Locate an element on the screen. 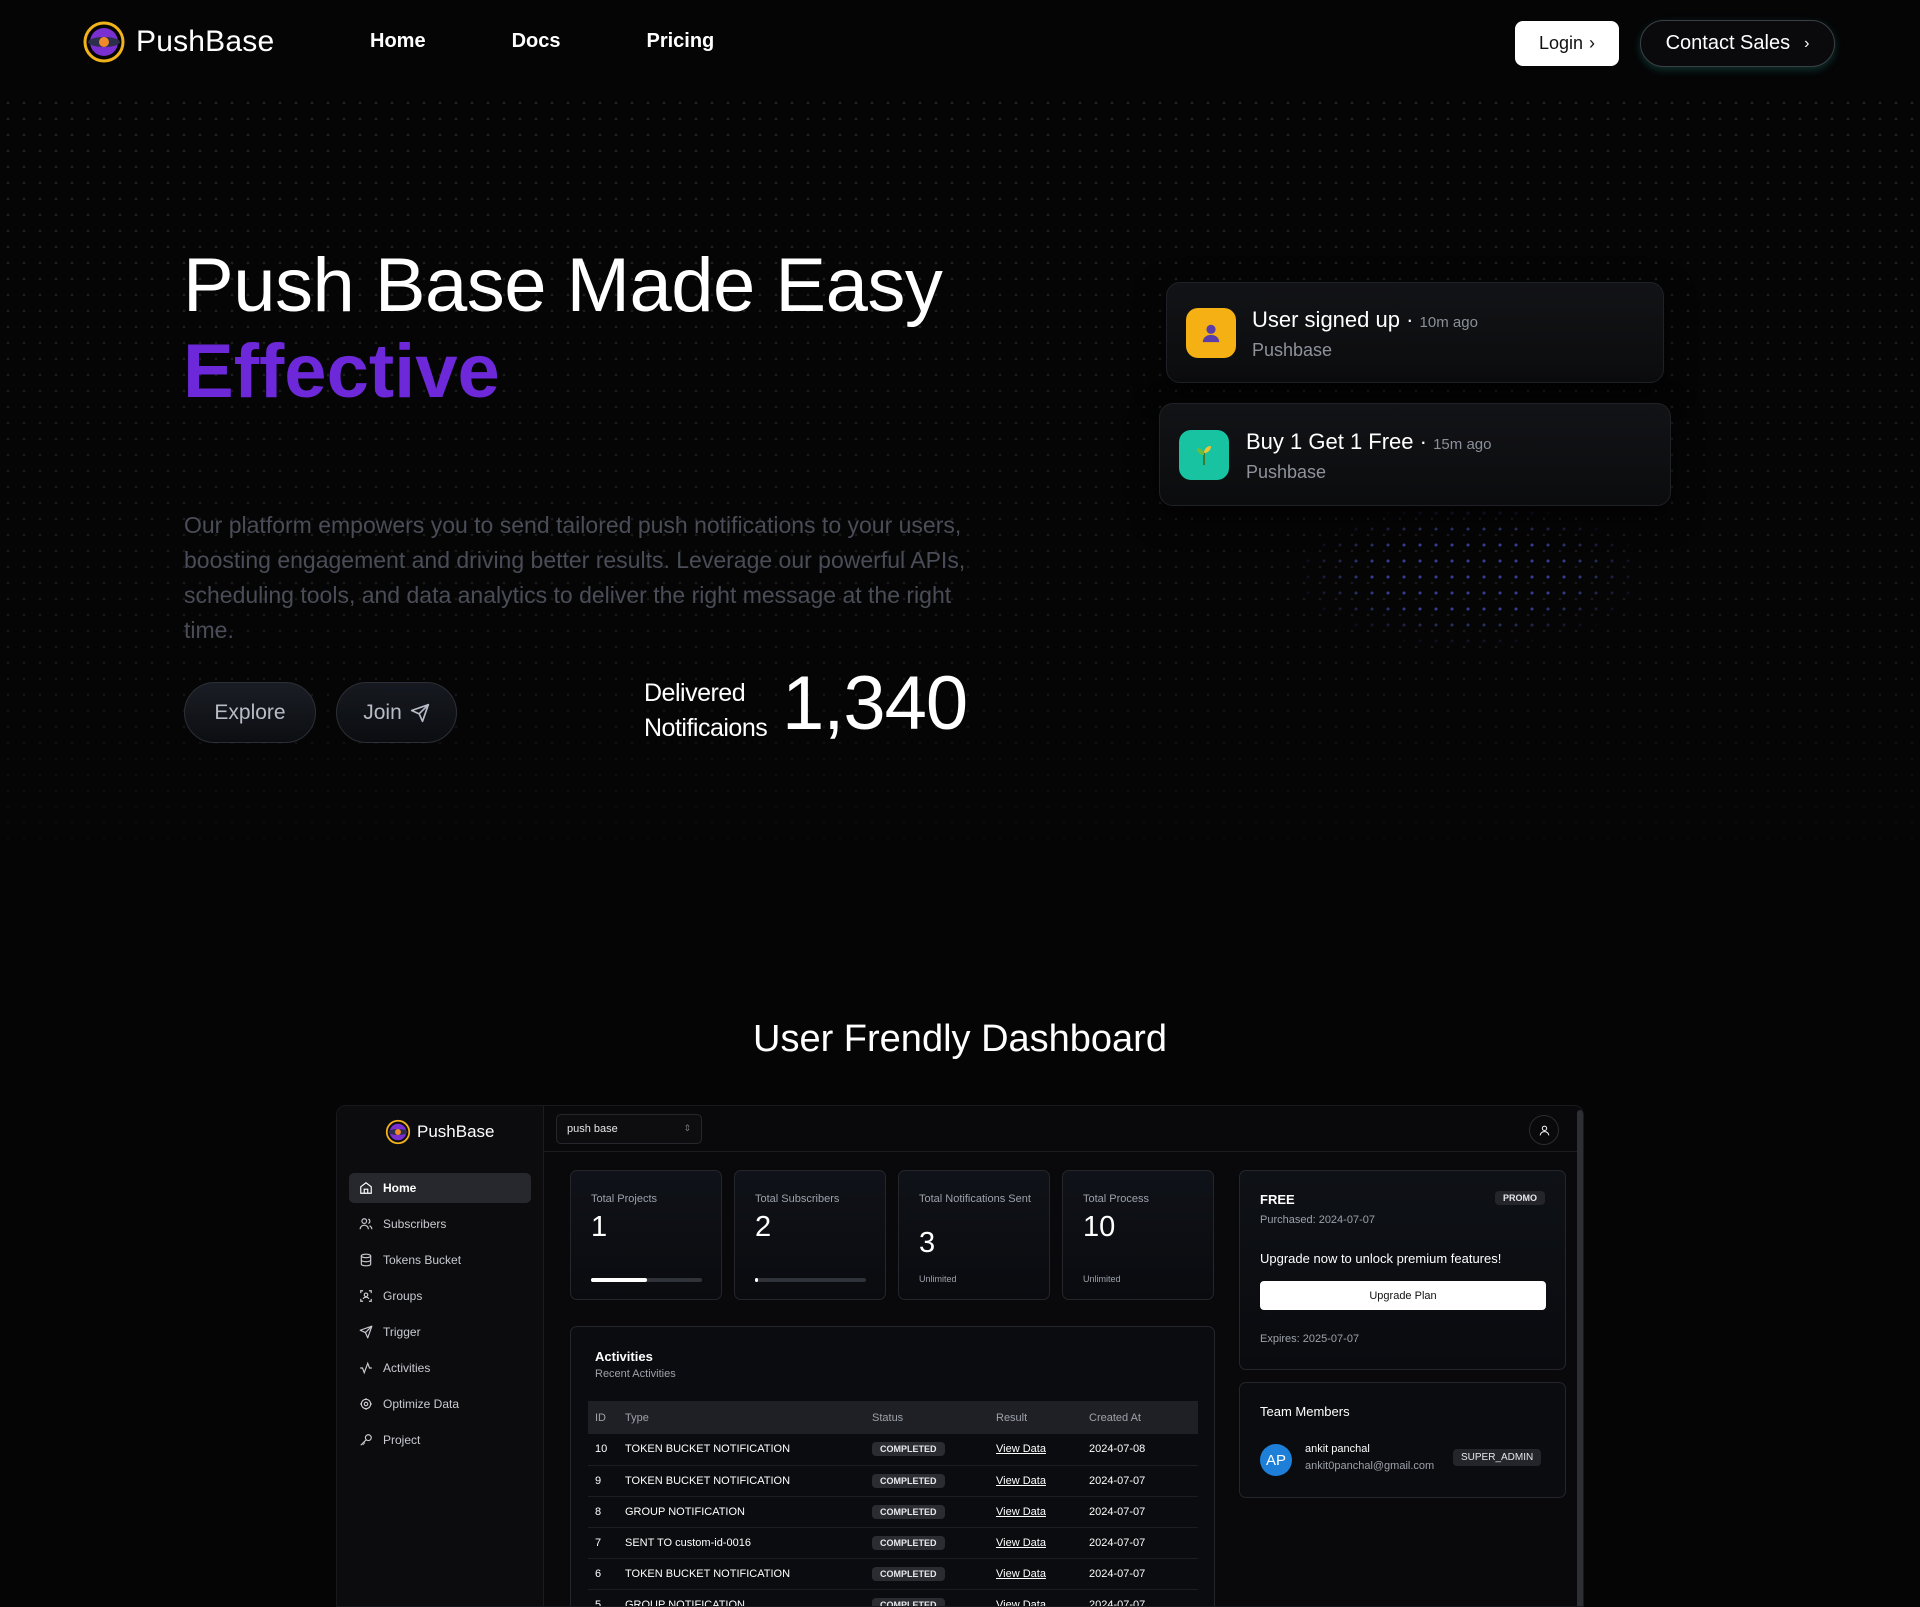 This screenshot has width=1920, height=1607. sidebar-item-activities: Activities is located at coordinates (440, 1368).